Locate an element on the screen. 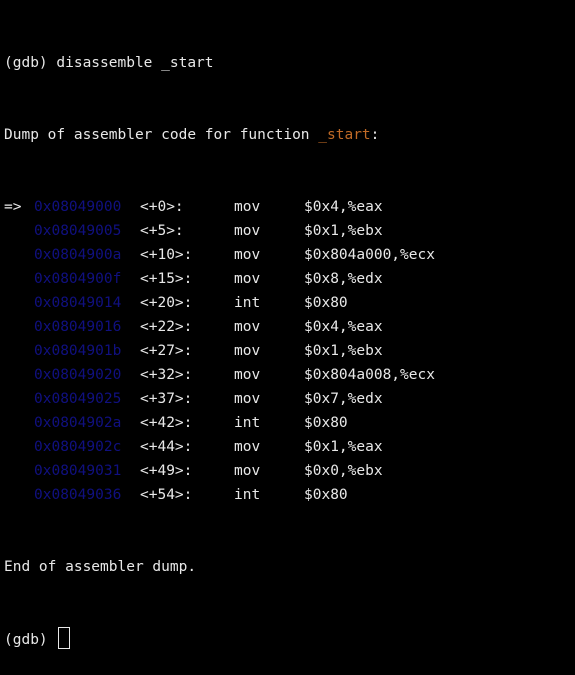 The width and height of the screenshot is (575, 675). disassembly-row: 0x0804902c <+44>: mov $0x1,%eax is located at coordinates (289, 447).